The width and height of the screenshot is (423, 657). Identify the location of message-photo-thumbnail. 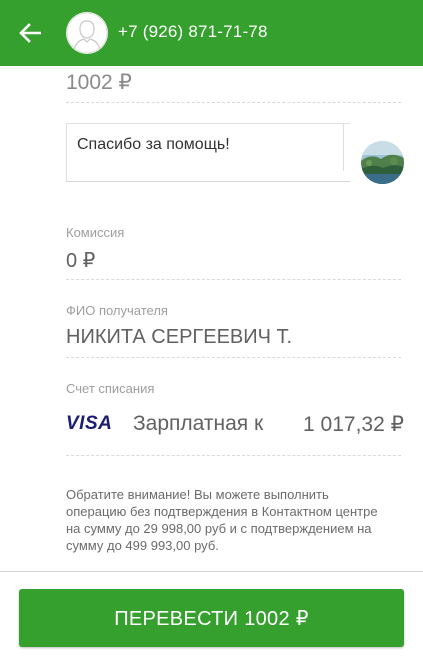
(382, 162).